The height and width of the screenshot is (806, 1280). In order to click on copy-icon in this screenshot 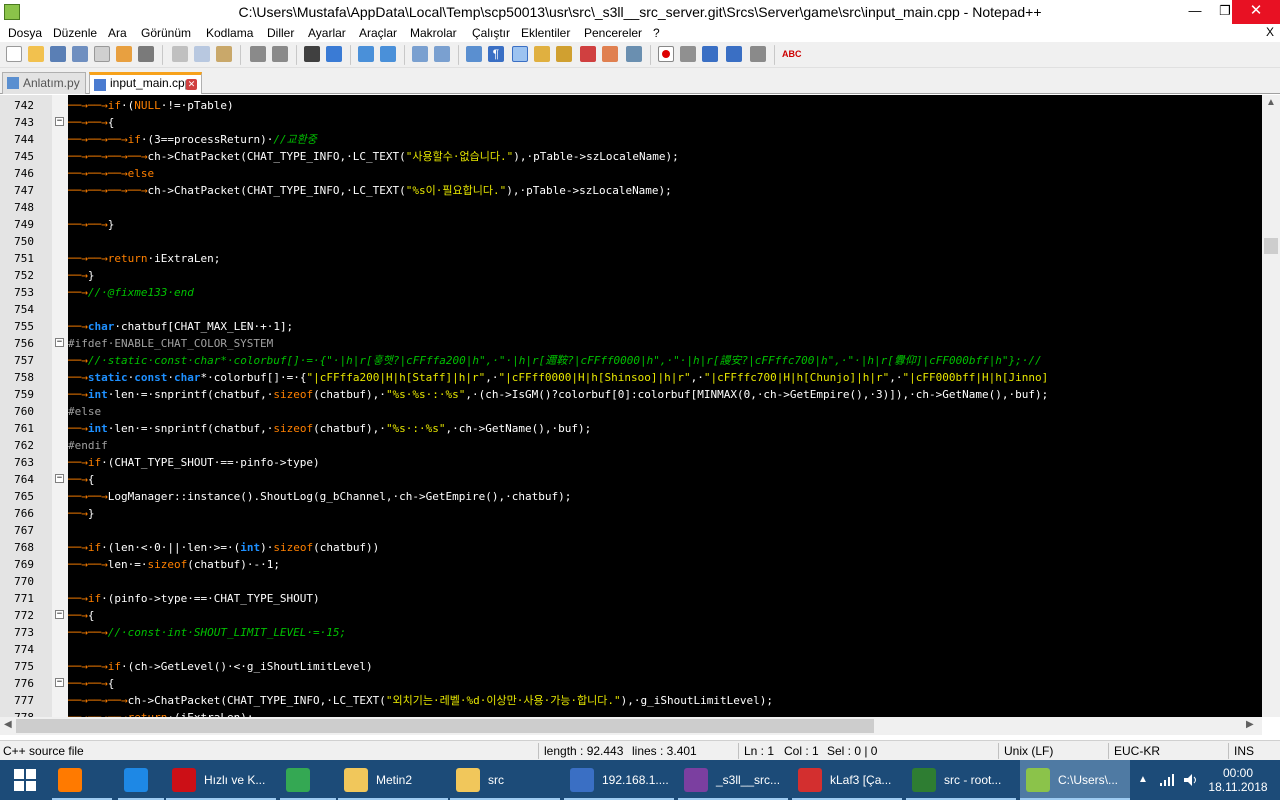, I will do `click(202, 54)`.